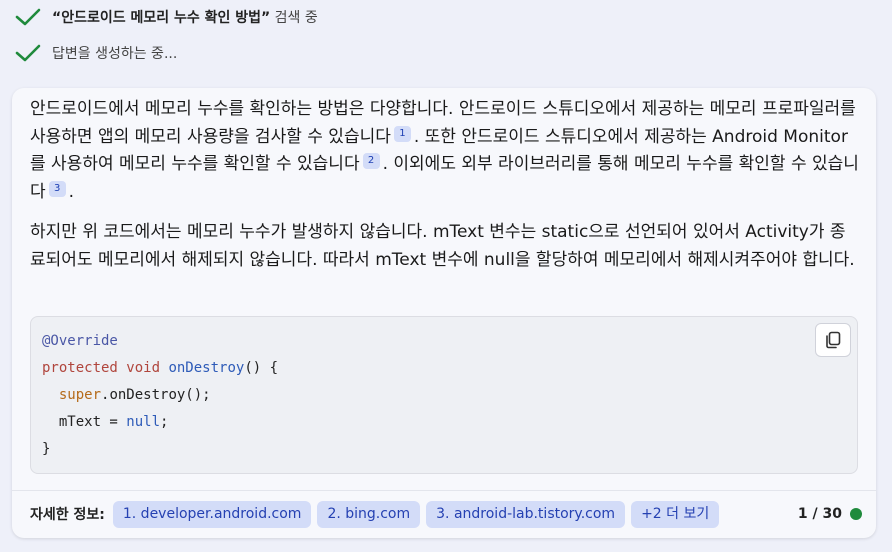 This screenshot has width=892, height=552. Describe the element at coordinates (67, 515) in the screenshot. I see `sources-label: 자세한 정보:` at that location.